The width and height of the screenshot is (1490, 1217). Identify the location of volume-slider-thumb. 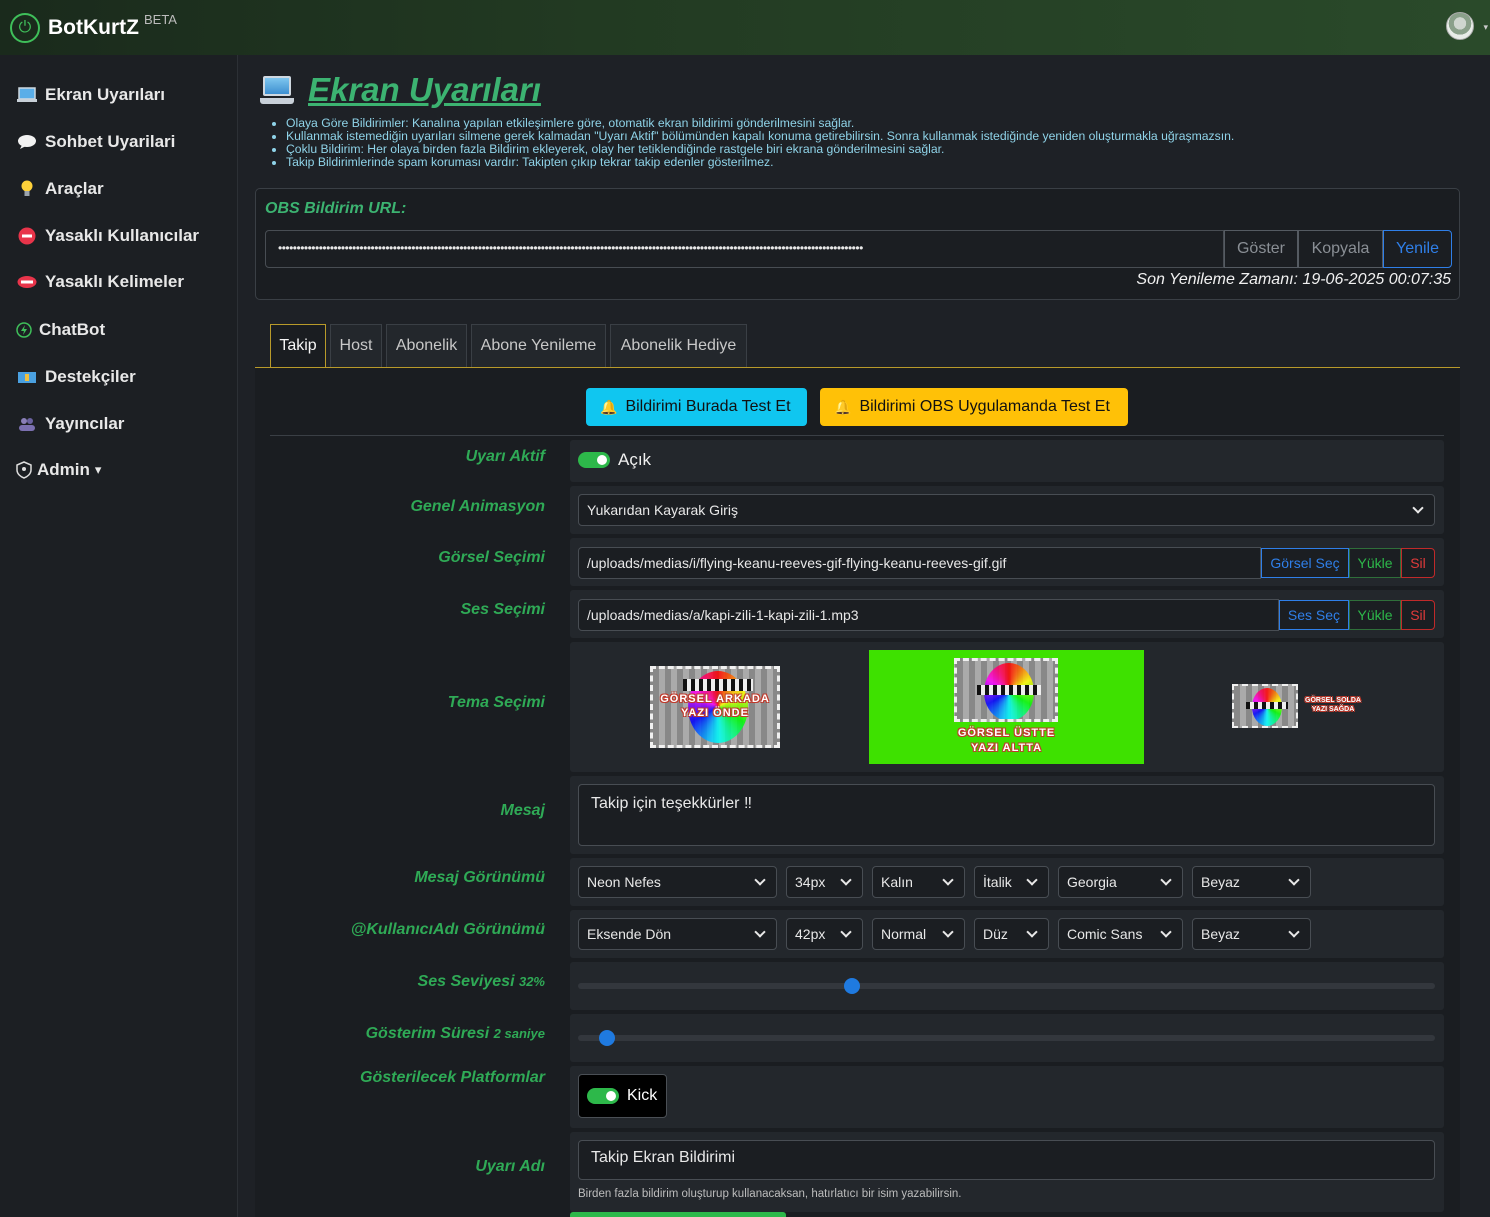
(852, 986).